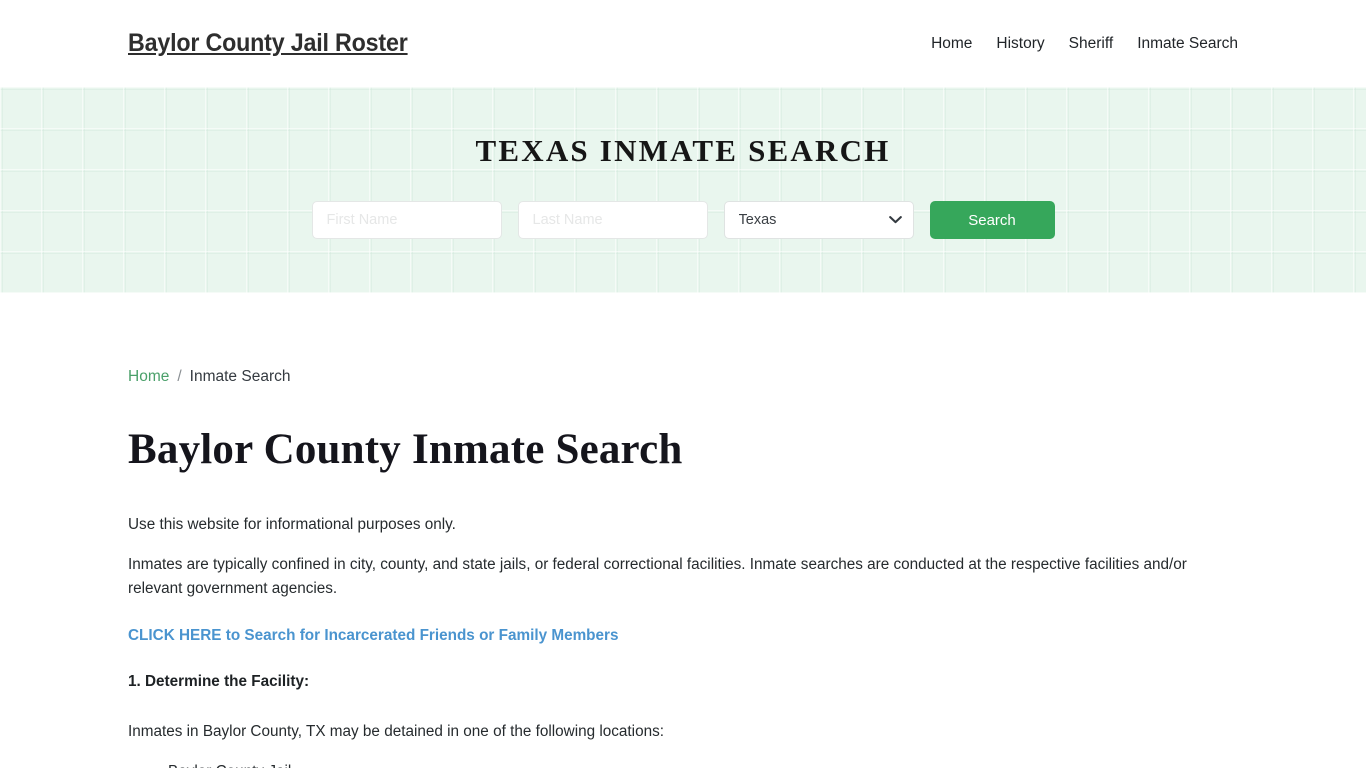 This screenshot has height=768, width=1366. I want to click on state-select-wrapper: Texas, so click(818, 220).